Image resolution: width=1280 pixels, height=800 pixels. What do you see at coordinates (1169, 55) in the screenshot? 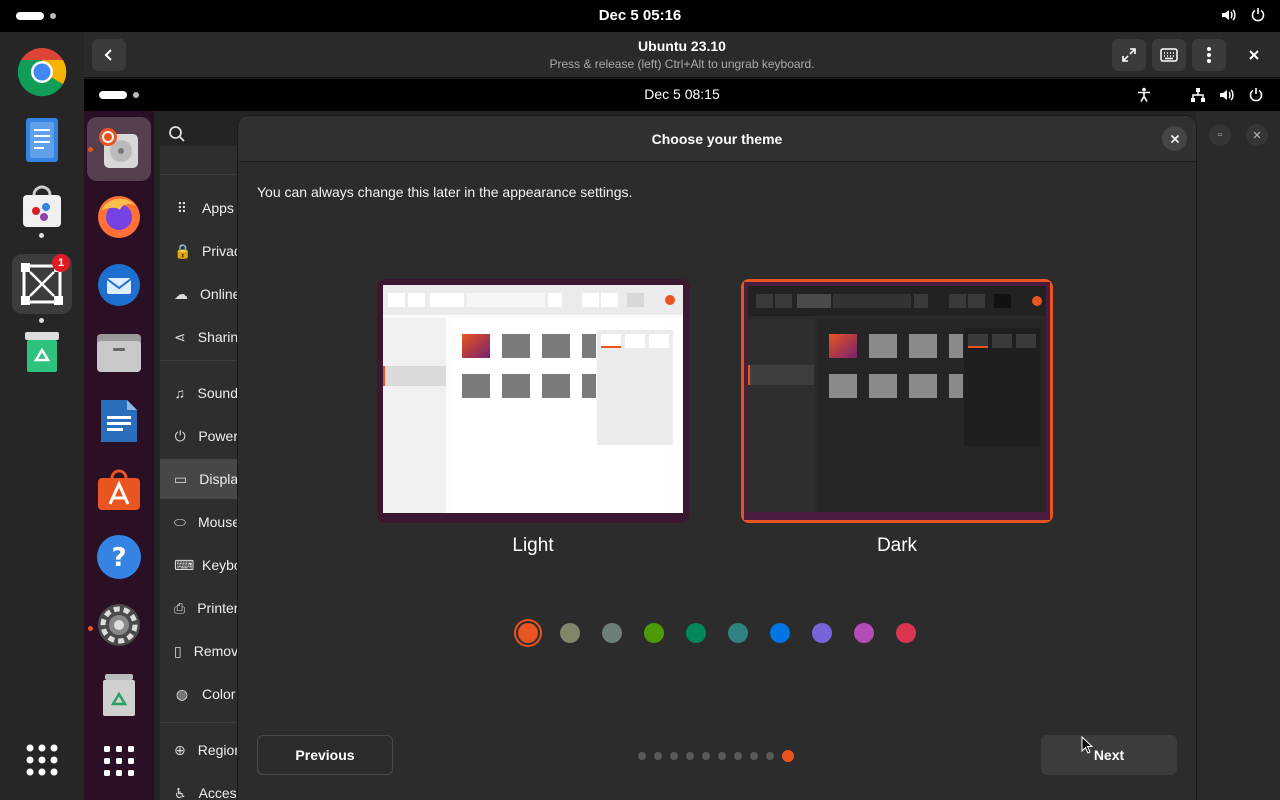
I see `keyboard-button` at bounding box center [1169, 55].